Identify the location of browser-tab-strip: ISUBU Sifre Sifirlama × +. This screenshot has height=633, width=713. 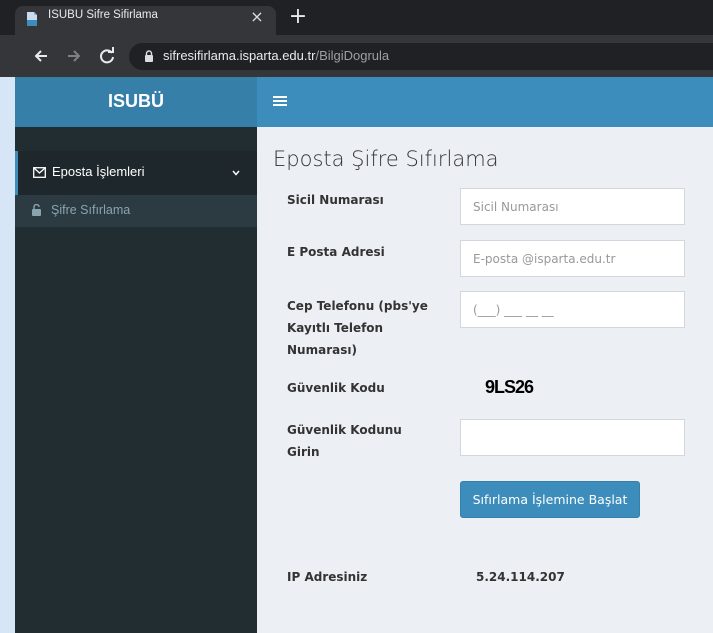
(356, 17).